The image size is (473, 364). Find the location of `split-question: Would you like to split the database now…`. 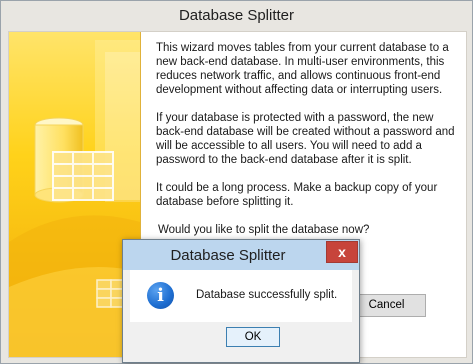

split-question: Would you like to split the database now… is located at coordinates (264, 230).